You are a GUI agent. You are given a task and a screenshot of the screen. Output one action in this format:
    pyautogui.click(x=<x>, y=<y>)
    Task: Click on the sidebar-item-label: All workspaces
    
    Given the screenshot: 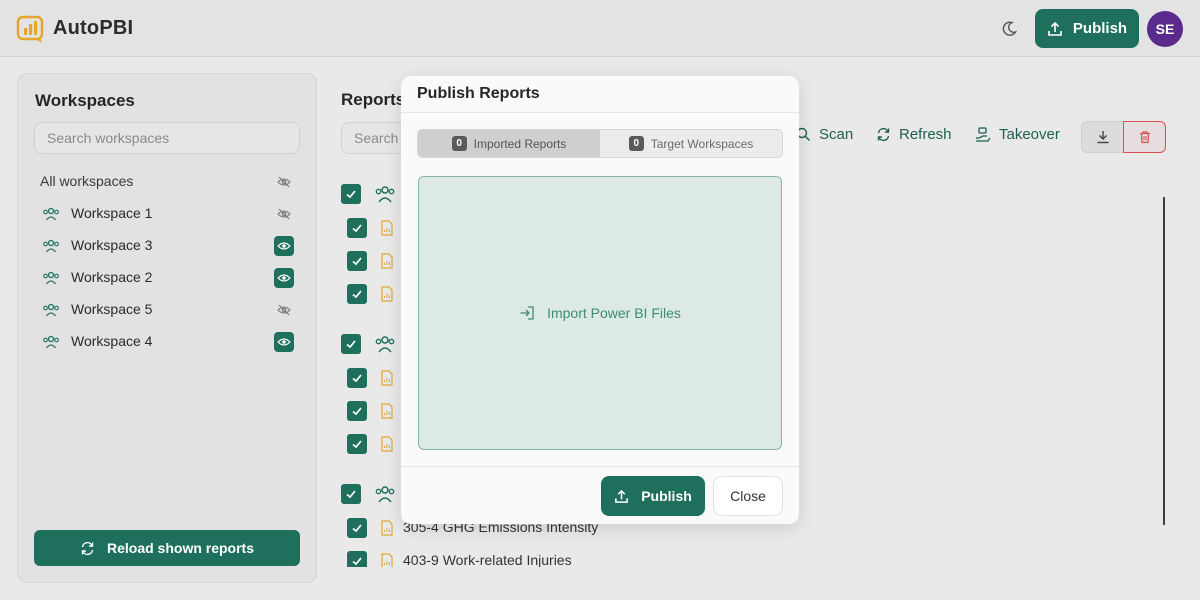 What is the action you would take?
    pyautogui.click(x=87, y=181)
    